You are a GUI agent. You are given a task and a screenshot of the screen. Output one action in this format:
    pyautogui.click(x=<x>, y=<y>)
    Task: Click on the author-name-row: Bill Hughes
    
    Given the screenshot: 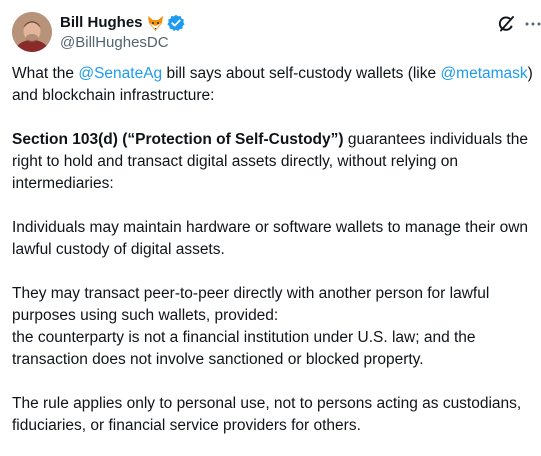 What is the action you would take?
    pyautogui.click(x=122, y=23)
    